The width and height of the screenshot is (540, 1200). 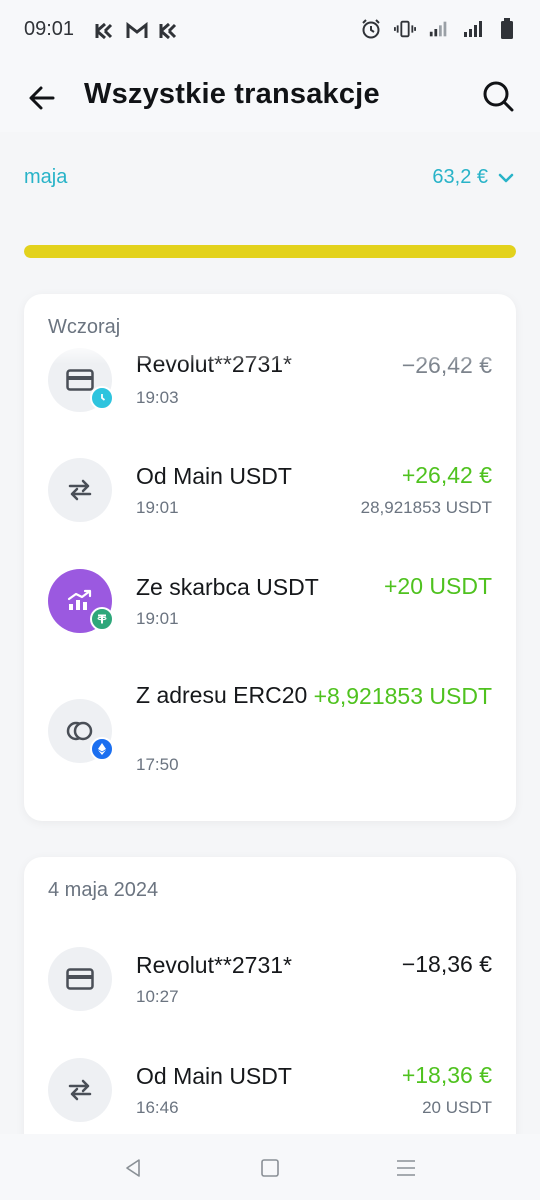 I want to click on alarm-icon, so click(x=371, y=29).